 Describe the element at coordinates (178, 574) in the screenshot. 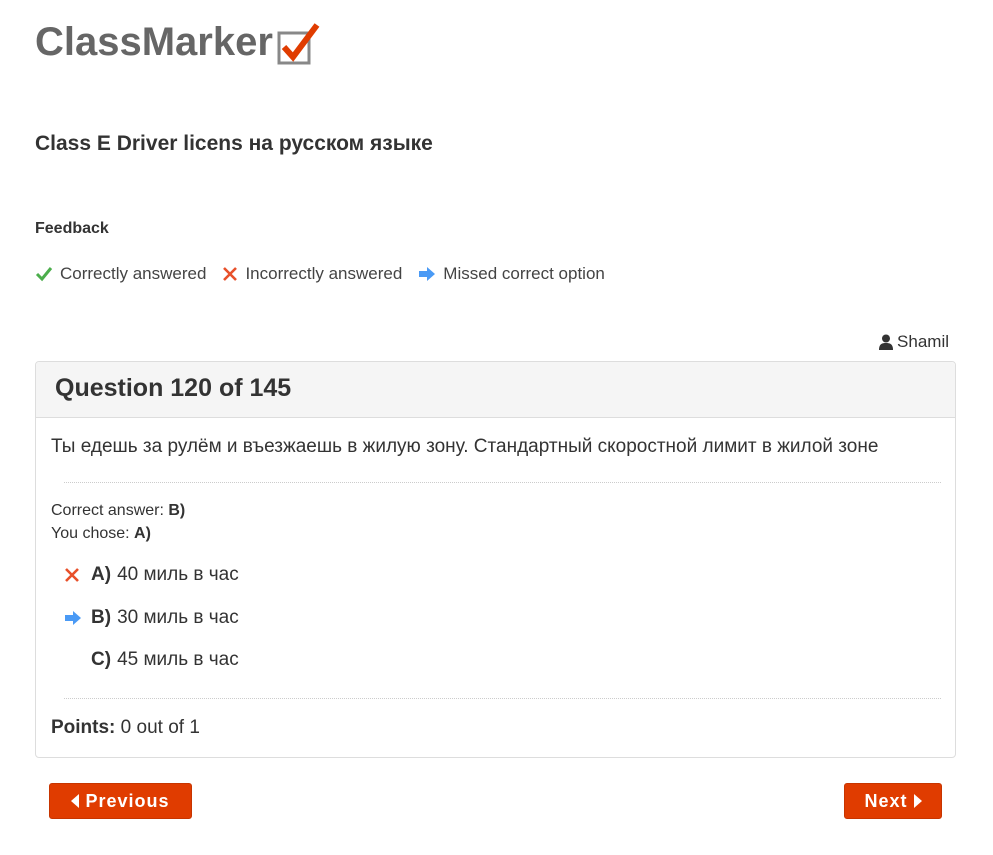

I see `option-text: 40 миль в час` at that location.